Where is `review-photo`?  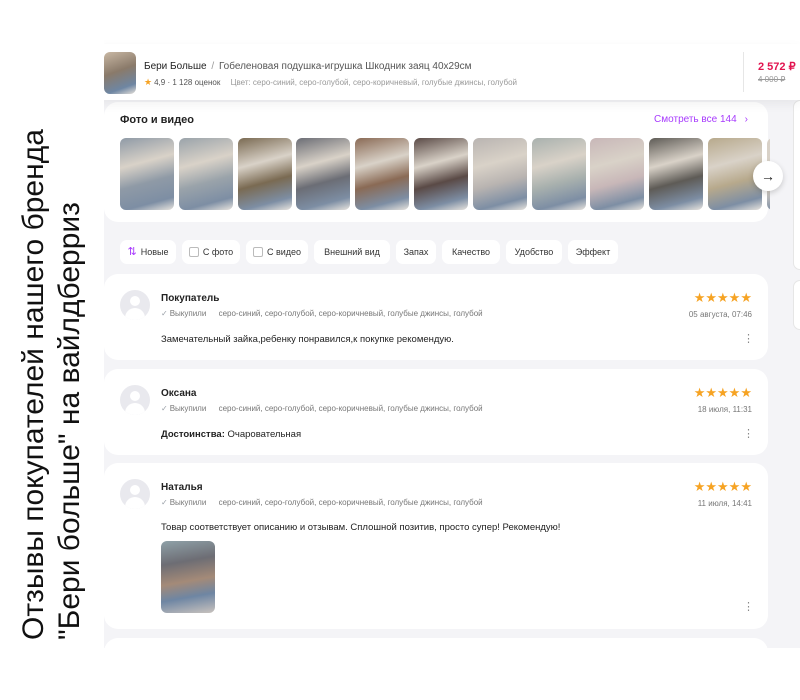 review-photo is located at coordinates (188, 577).